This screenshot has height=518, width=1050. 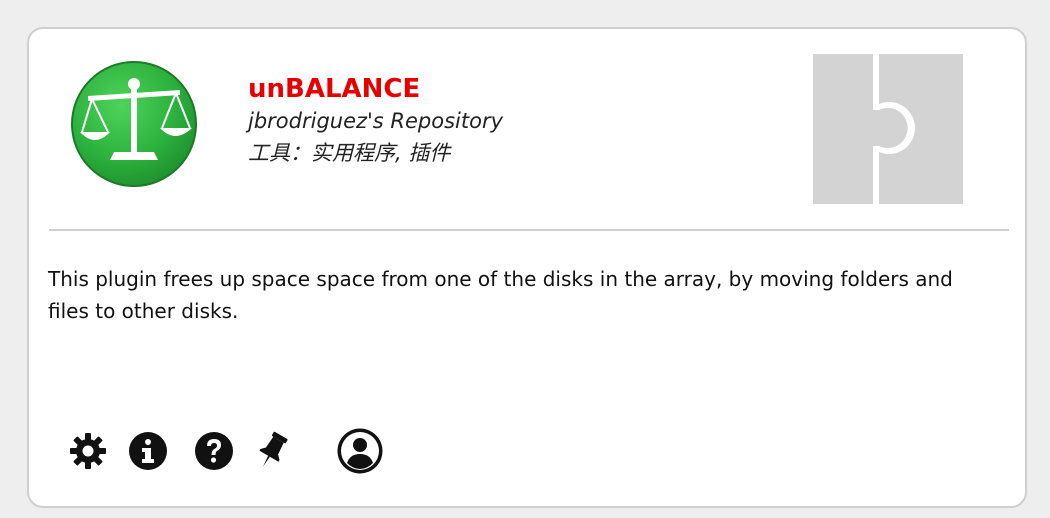 I want to click on plugin-repository: jbrodriguez's Repository, so click(x=376, y=121).